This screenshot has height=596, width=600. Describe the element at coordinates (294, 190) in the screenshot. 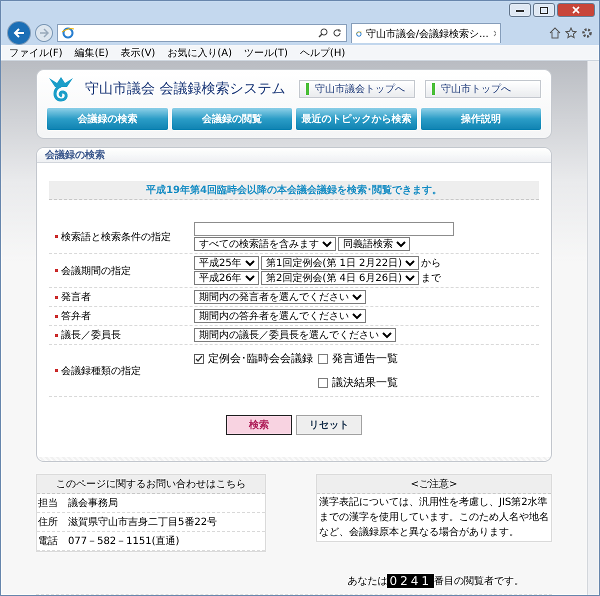

I see `notice-text: 平成19年第4回臨時会以降の本会議会議録を検索･閲覧できます。` at that location.